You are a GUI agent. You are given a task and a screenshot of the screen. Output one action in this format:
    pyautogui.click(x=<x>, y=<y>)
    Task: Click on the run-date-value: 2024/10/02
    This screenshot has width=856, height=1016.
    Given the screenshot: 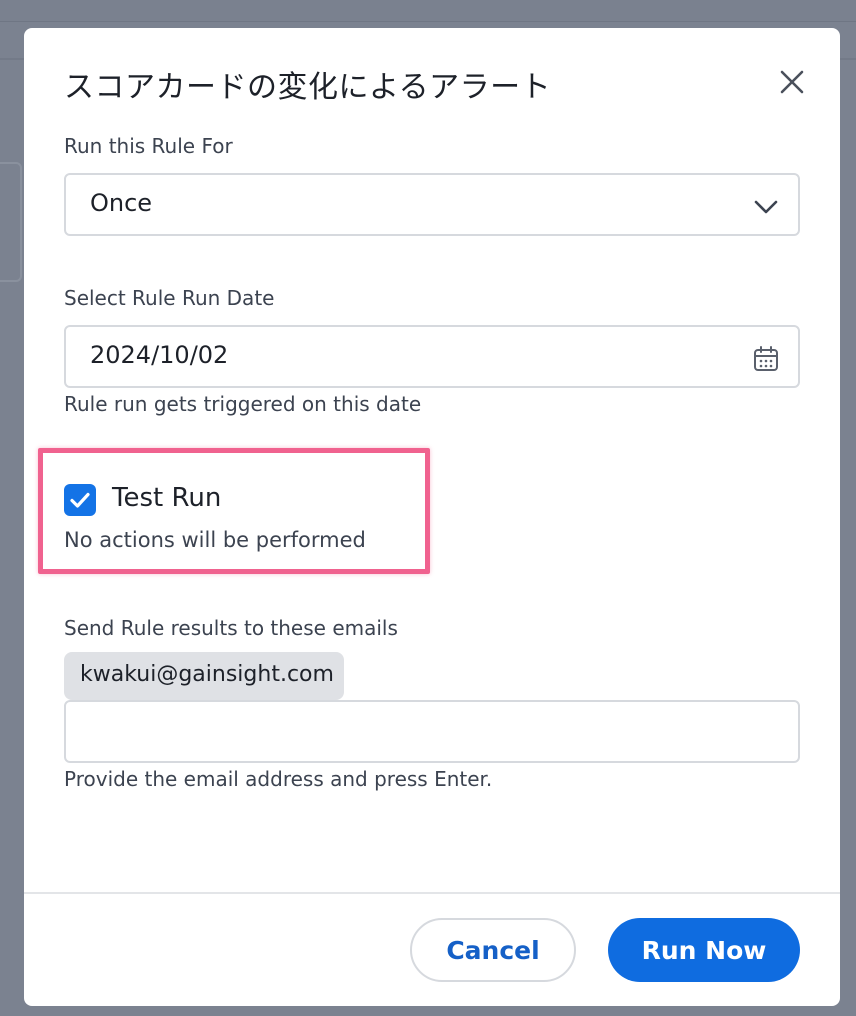 What is the action you would take?
    pyautogui.click(x=159, y=355)
    